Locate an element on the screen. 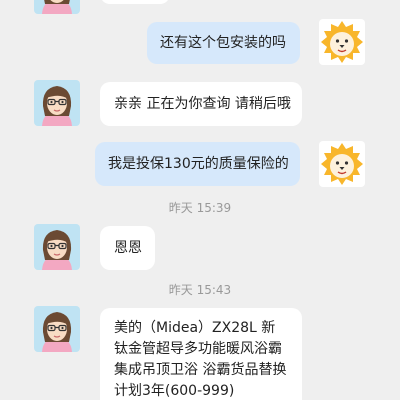 This screenshot has width=400, height=400. message-timestamp: 昨天 15:43 is located at coordinates (200, 290).